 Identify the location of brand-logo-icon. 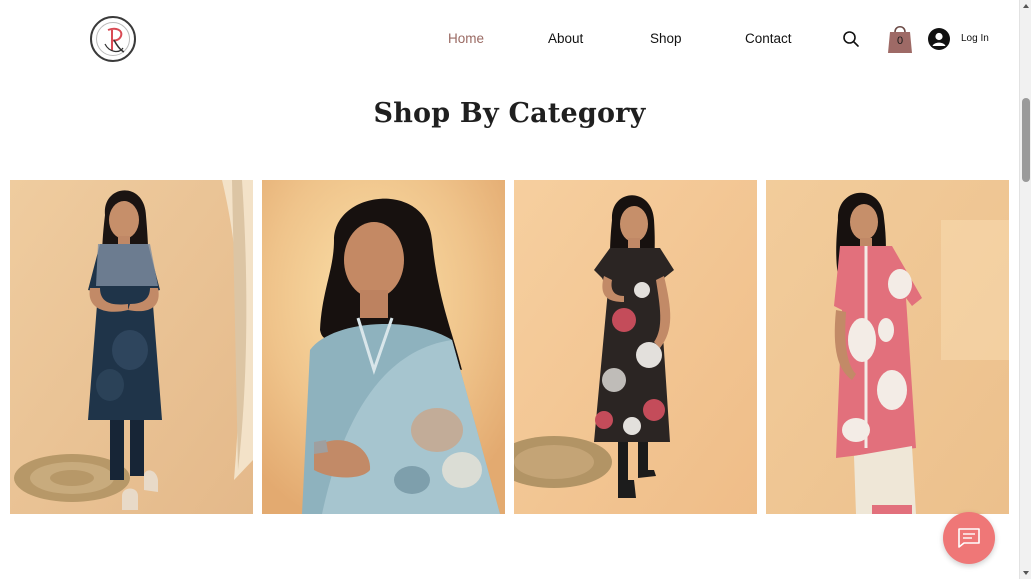
(113, 39).